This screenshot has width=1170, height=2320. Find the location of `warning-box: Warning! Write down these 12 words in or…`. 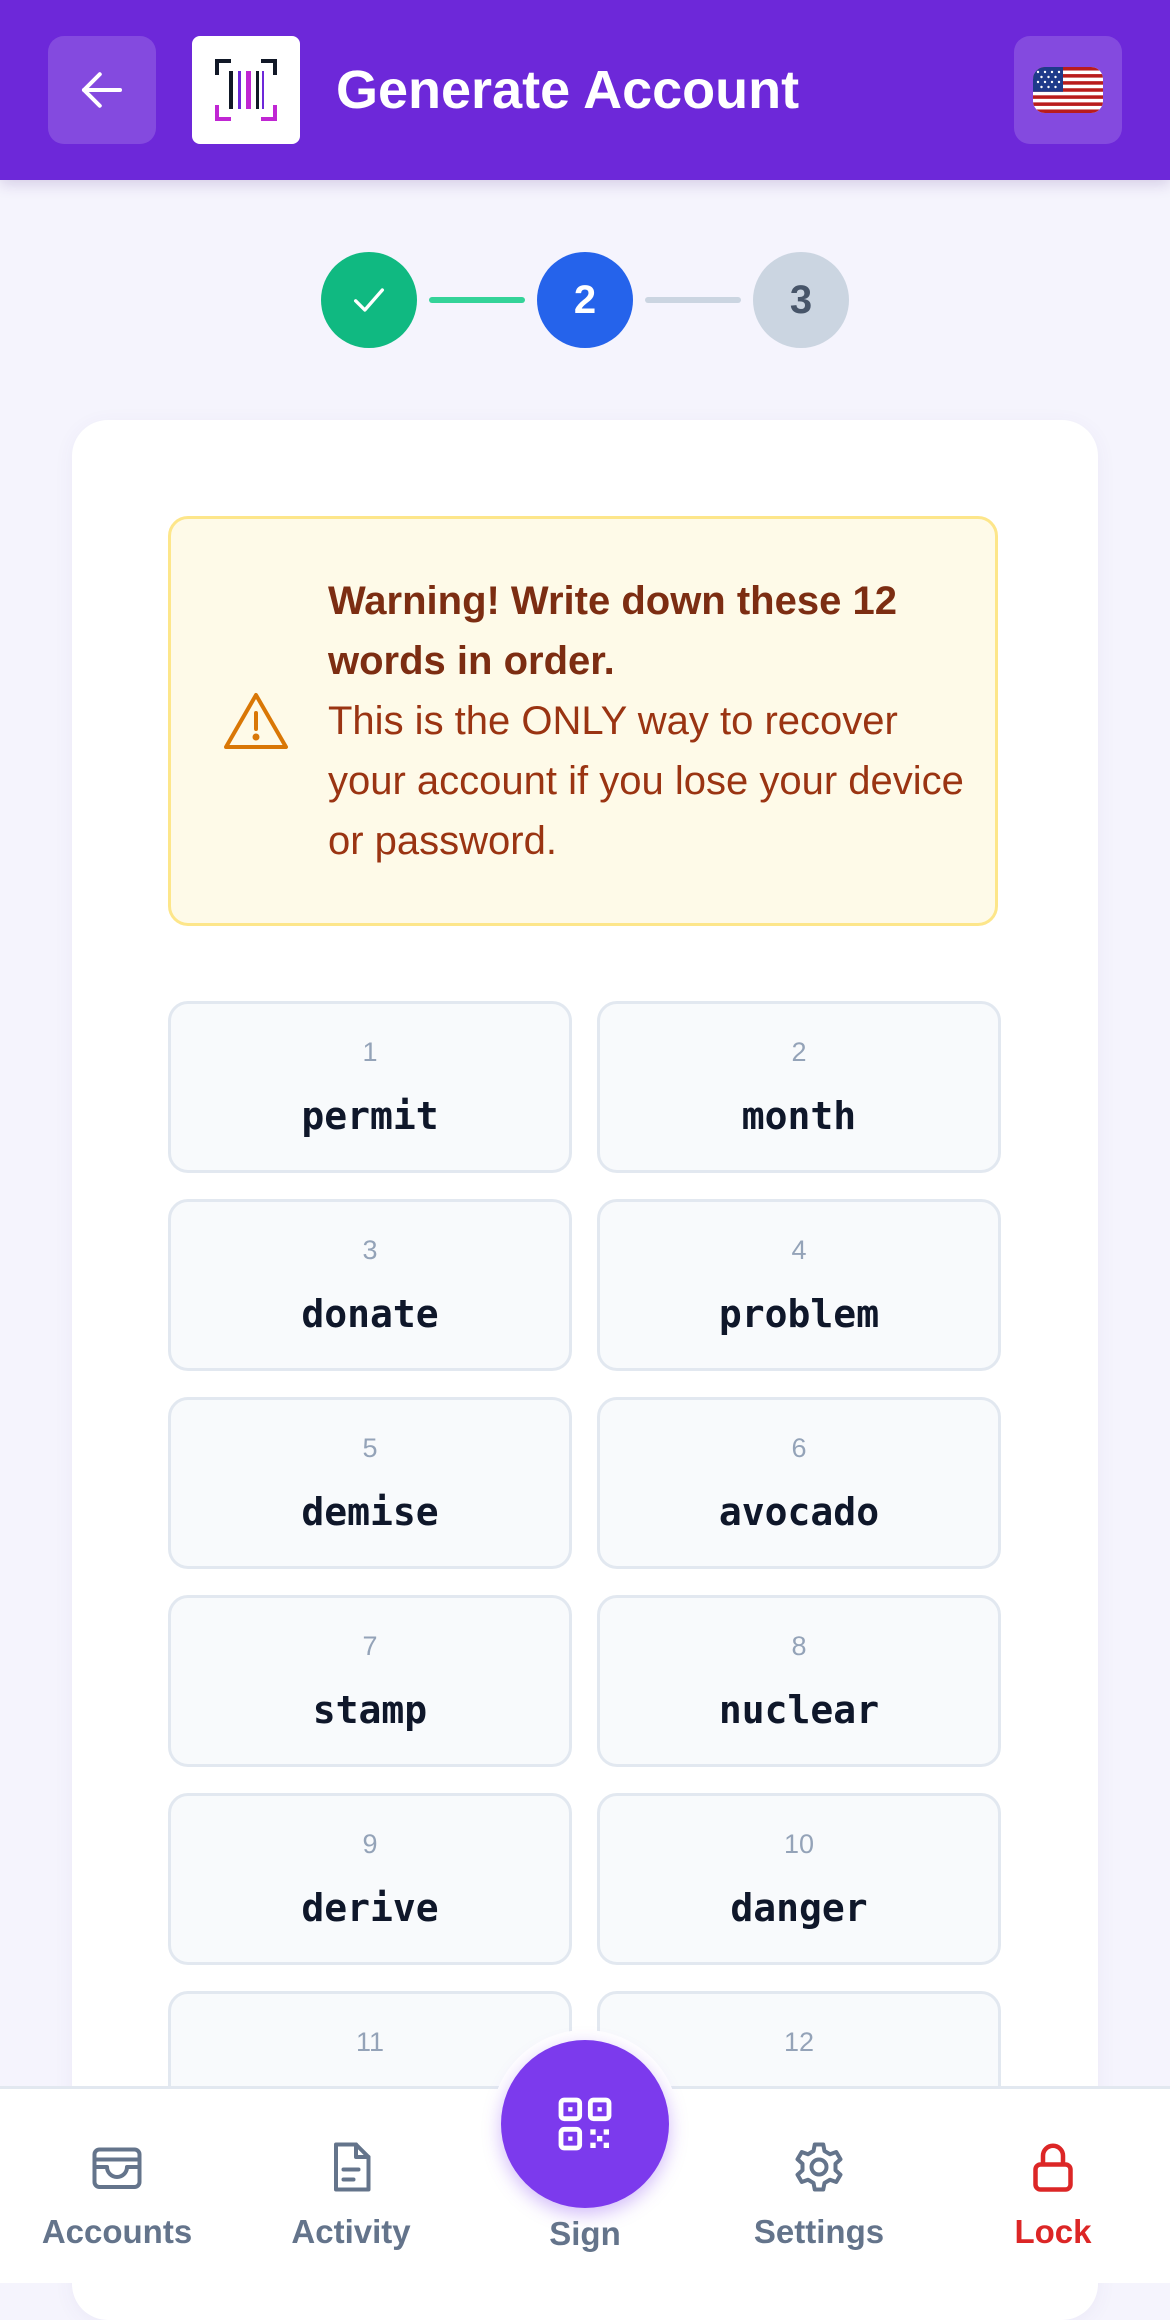

warning-box: Warning! Write down these 12 words in or… is located at coordinates (583, 721).